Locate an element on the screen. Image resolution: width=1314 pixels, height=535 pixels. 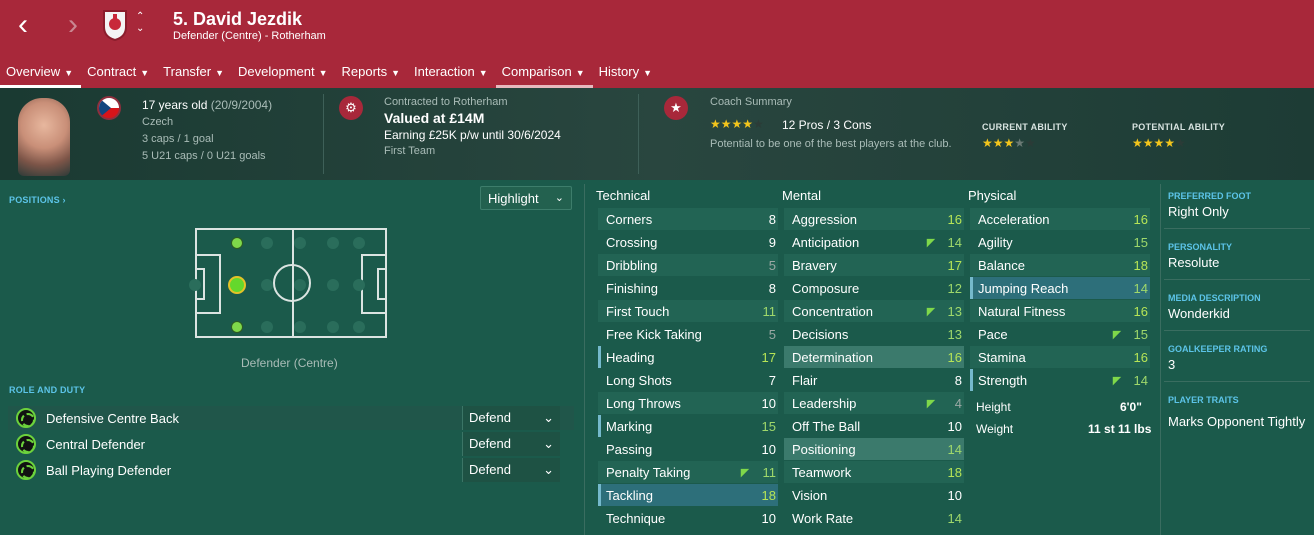
attribute-row: Natural Fitness 16 is located at coordinates (1060, 311).